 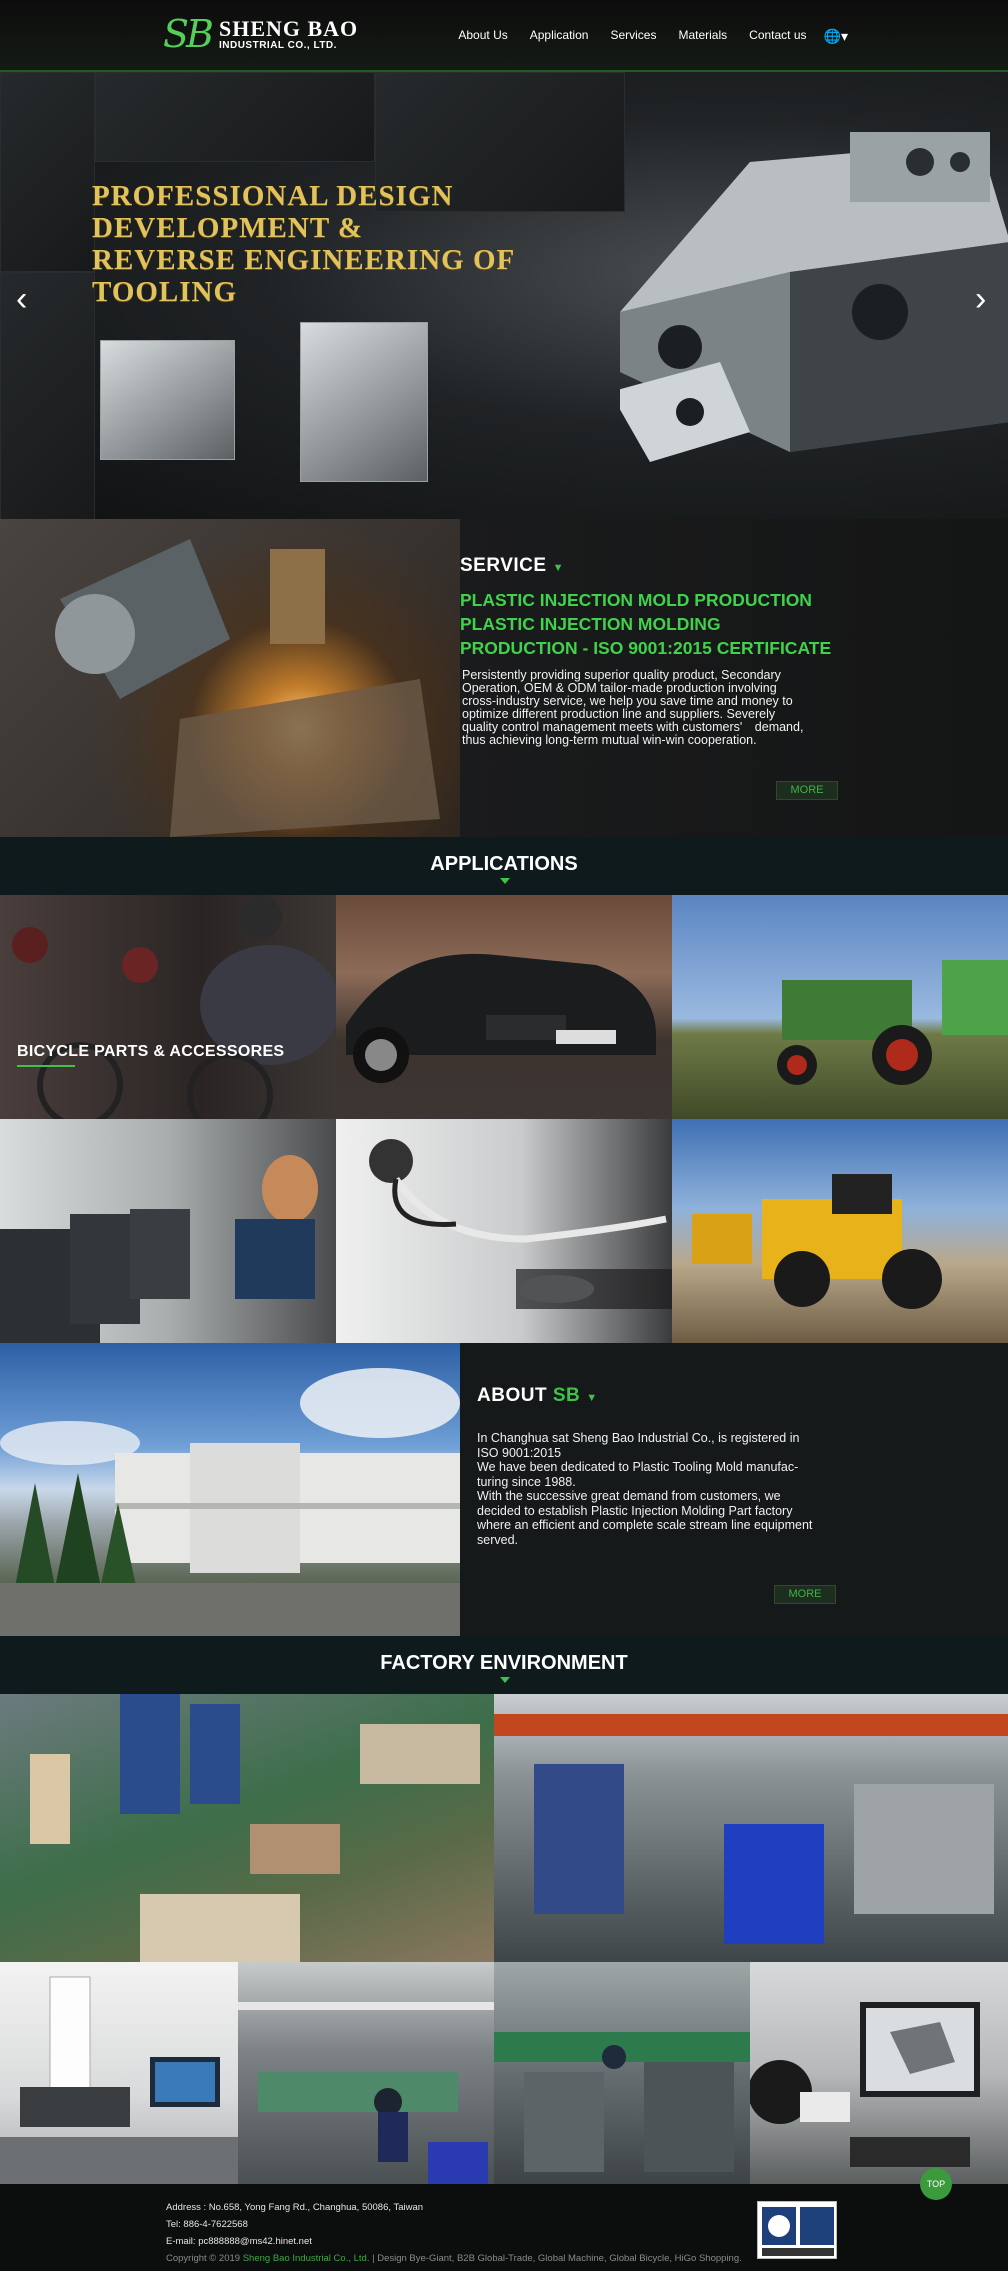 I want to click on chevron-right-icon: ›, so click(x=980, y=299).